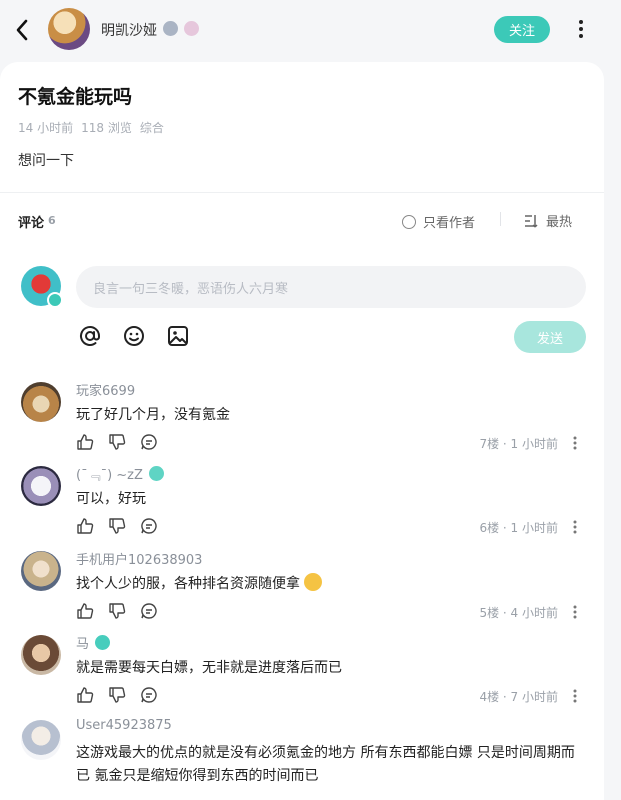  What do you see at coordinates (55, 300) in the screenshot?
I see `verified-icon` at bounding box center [55, 300].